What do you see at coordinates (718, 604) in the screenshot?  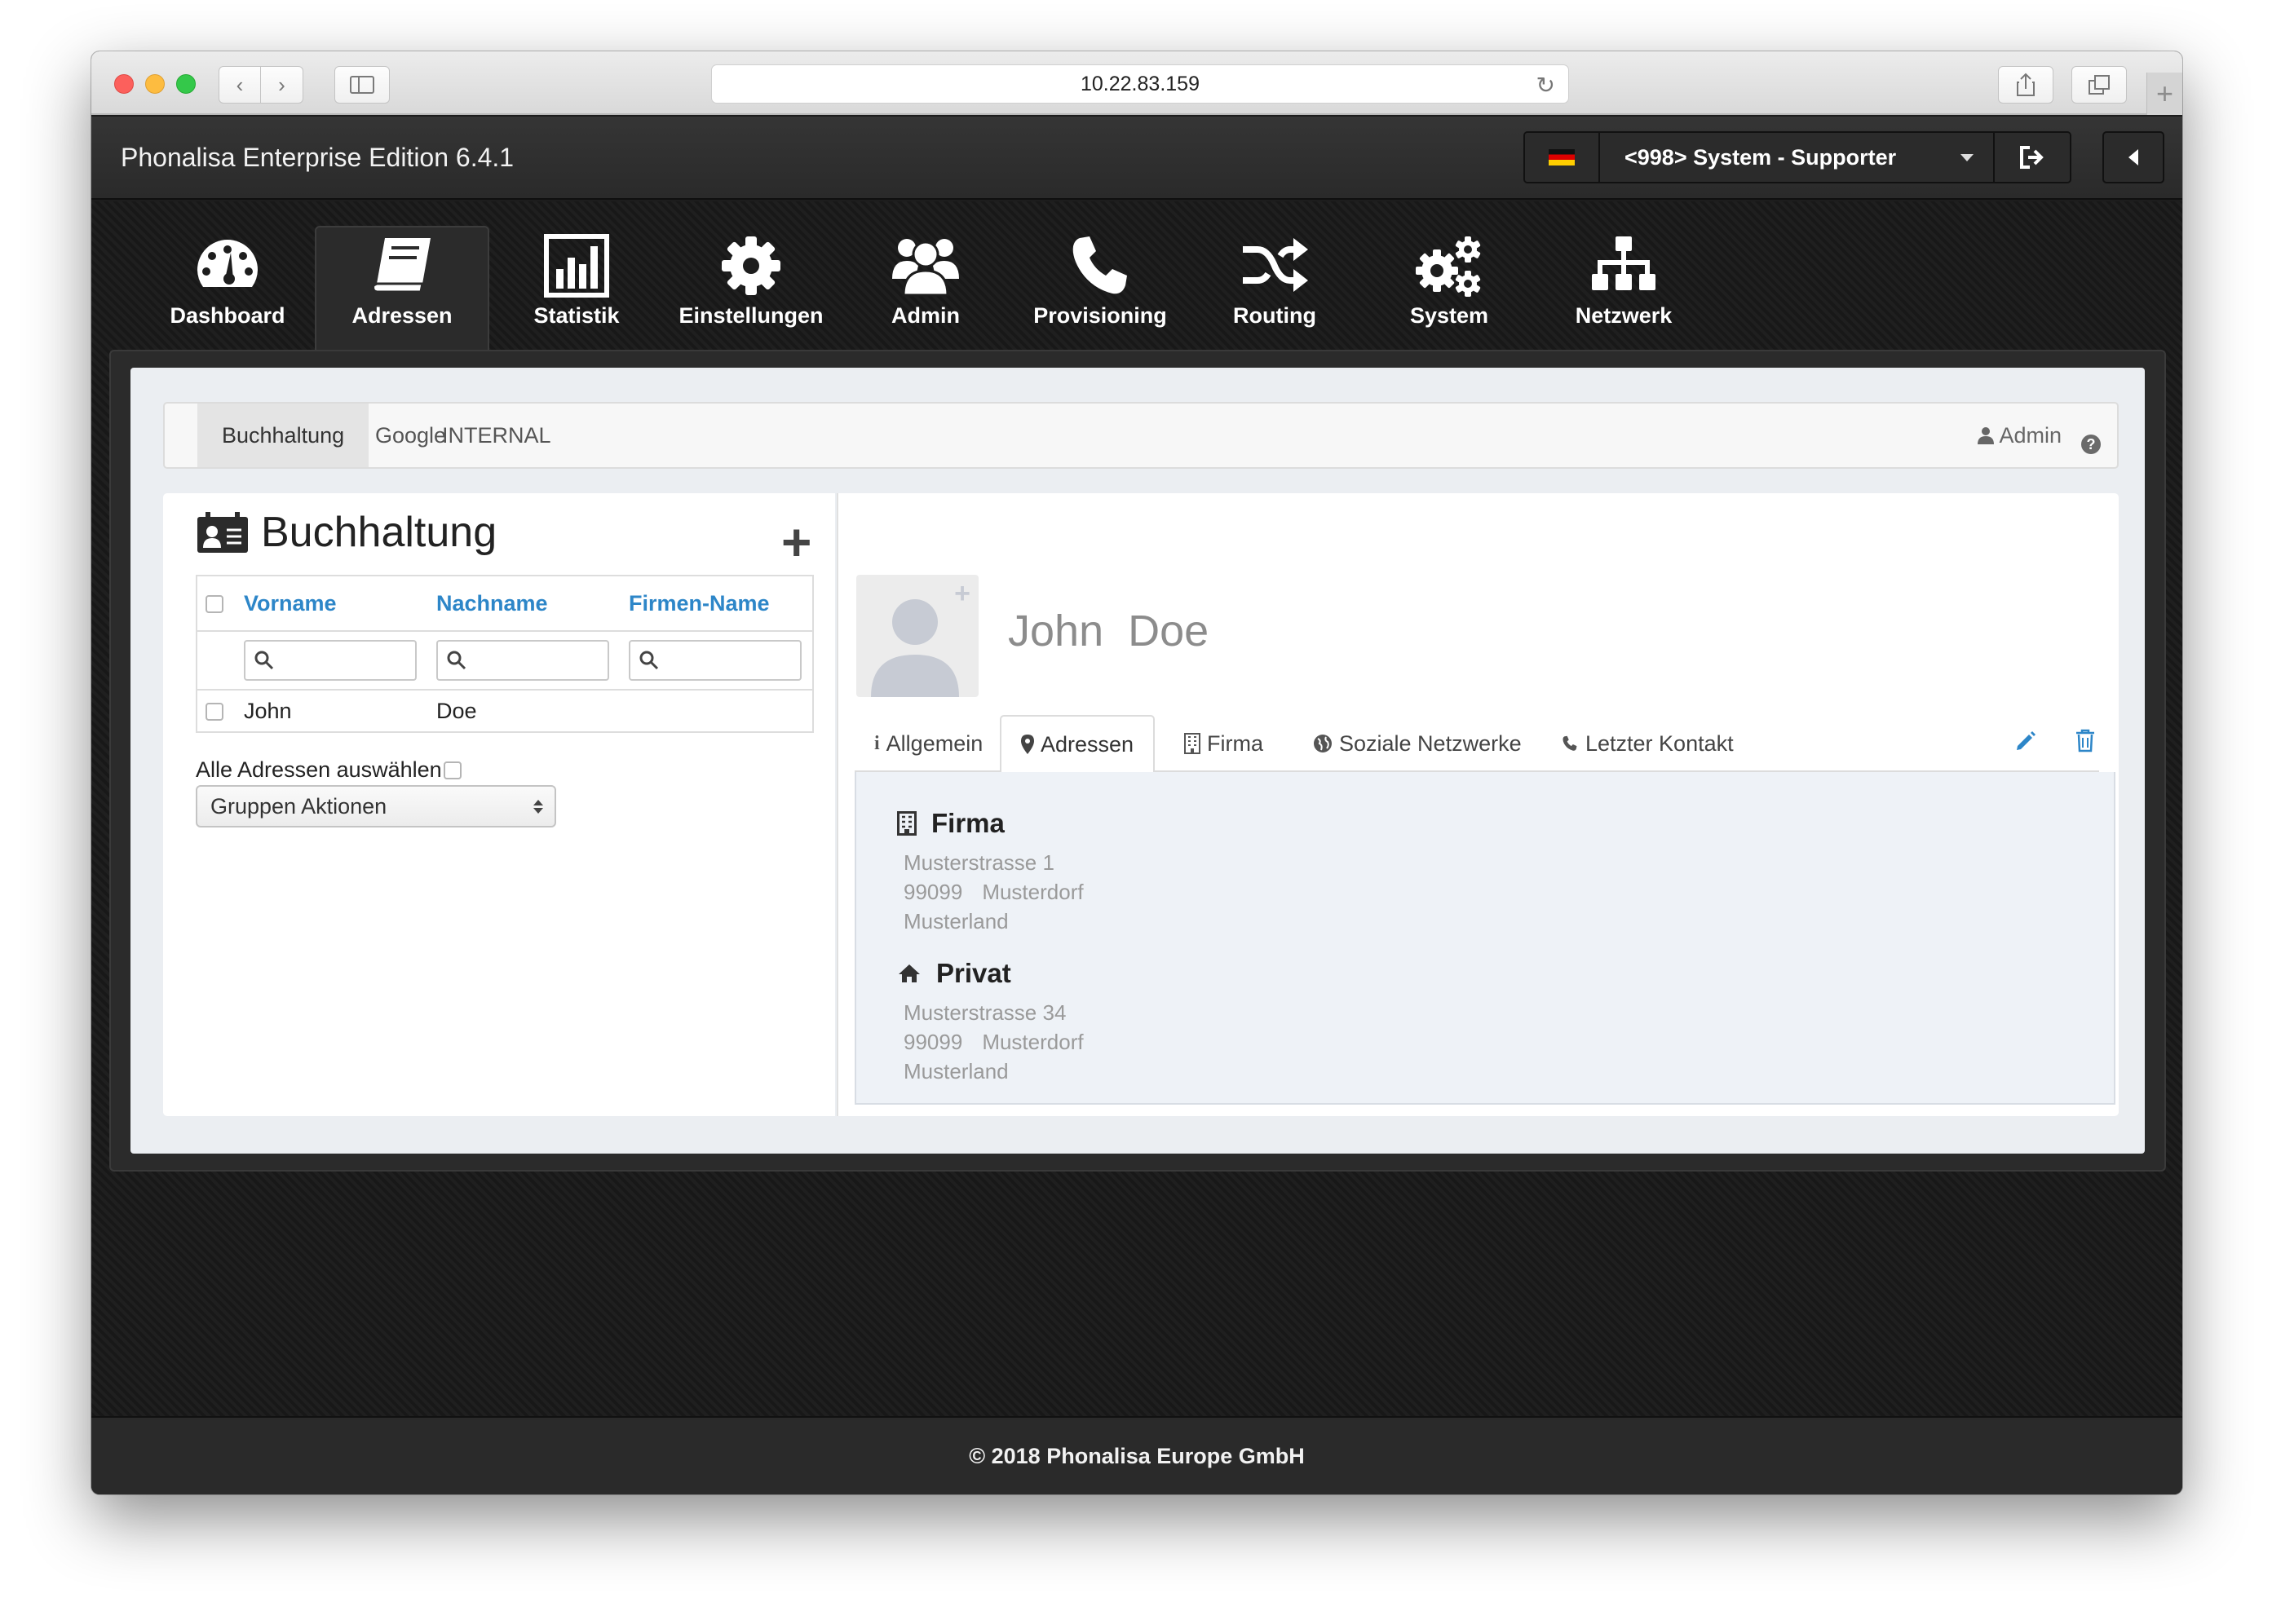 I see `column-header-firmen-name: Firmen-Name` at bounding box center [718, 604].